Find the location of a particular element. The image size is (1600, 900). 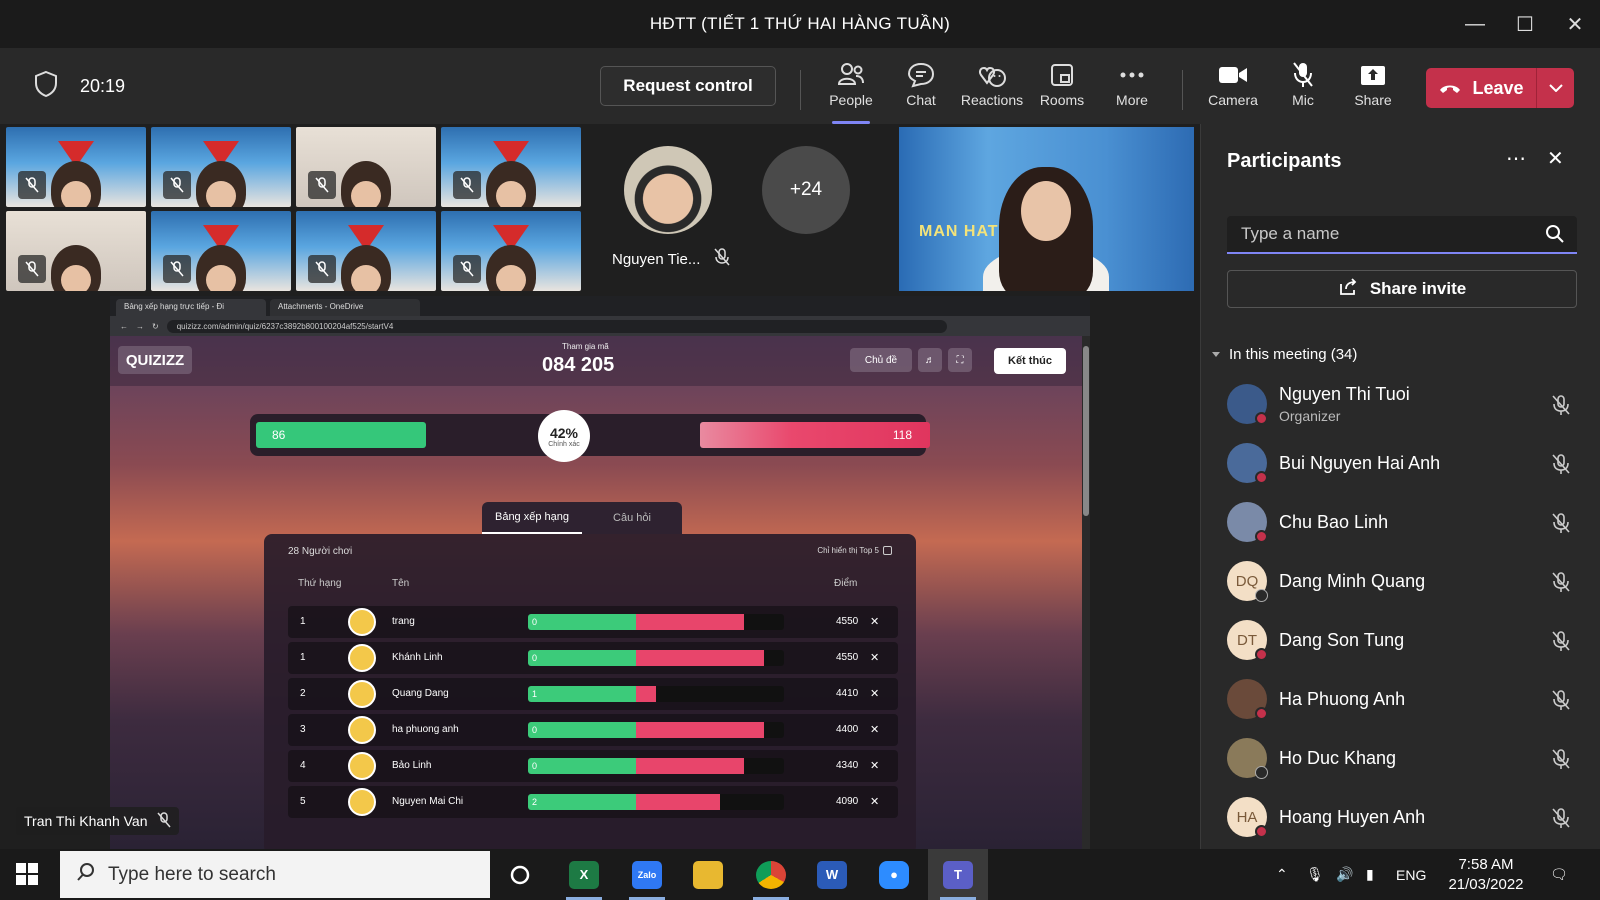

player-progress-bar: 0 is located at coordinates (656, 766).